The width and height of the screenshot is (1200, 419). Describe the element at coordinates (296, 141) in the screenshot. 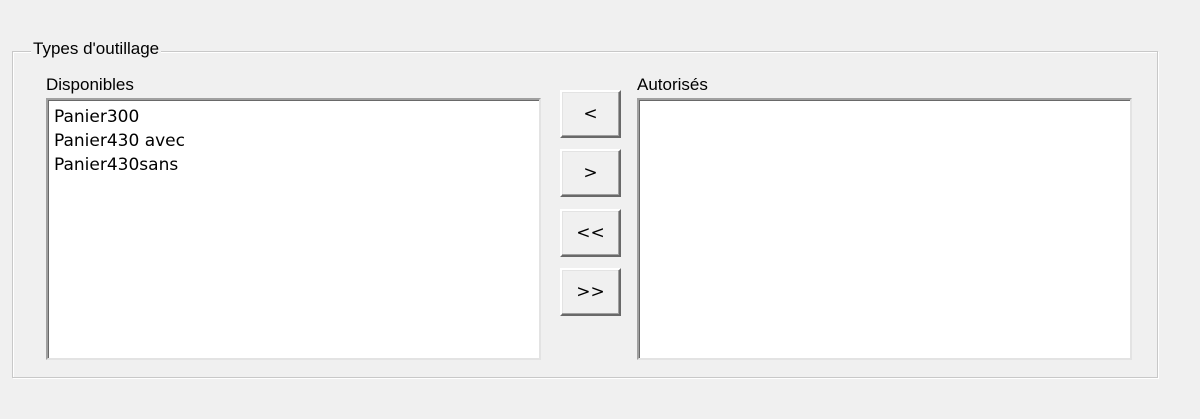

I see `list-item: Panier430 avec` at that location.